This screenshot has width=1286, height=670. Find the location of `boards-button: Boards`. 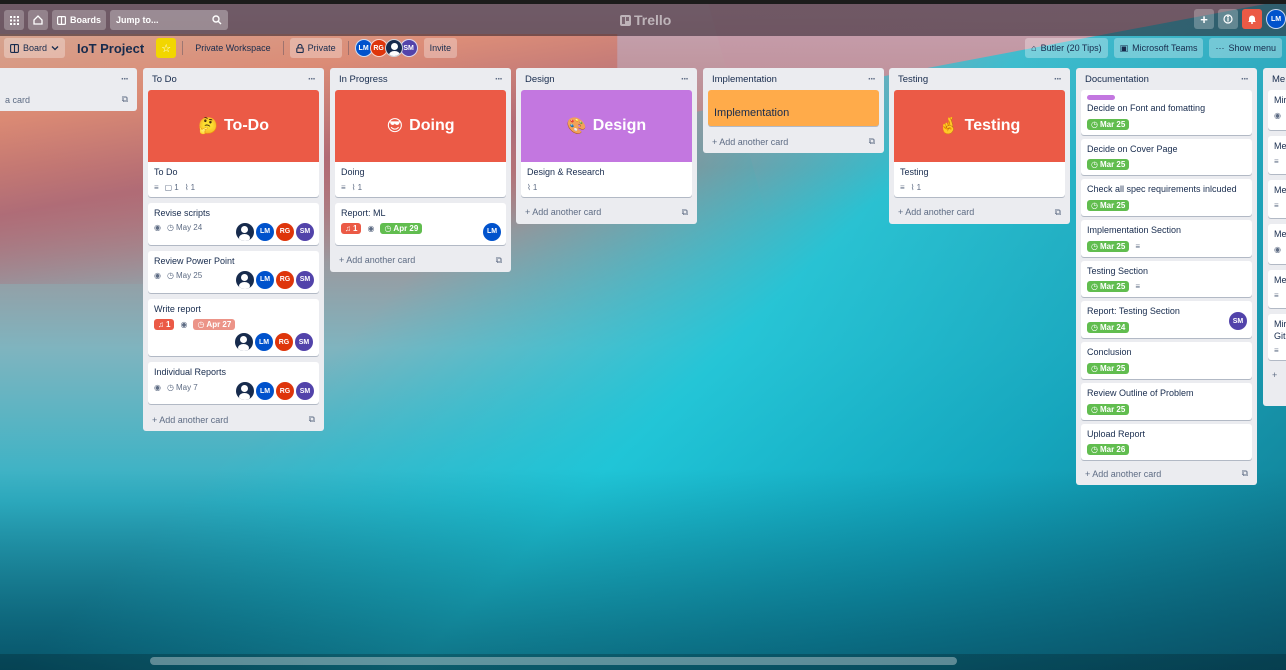

boards-button: Boards is located at coordinates (79, 20).